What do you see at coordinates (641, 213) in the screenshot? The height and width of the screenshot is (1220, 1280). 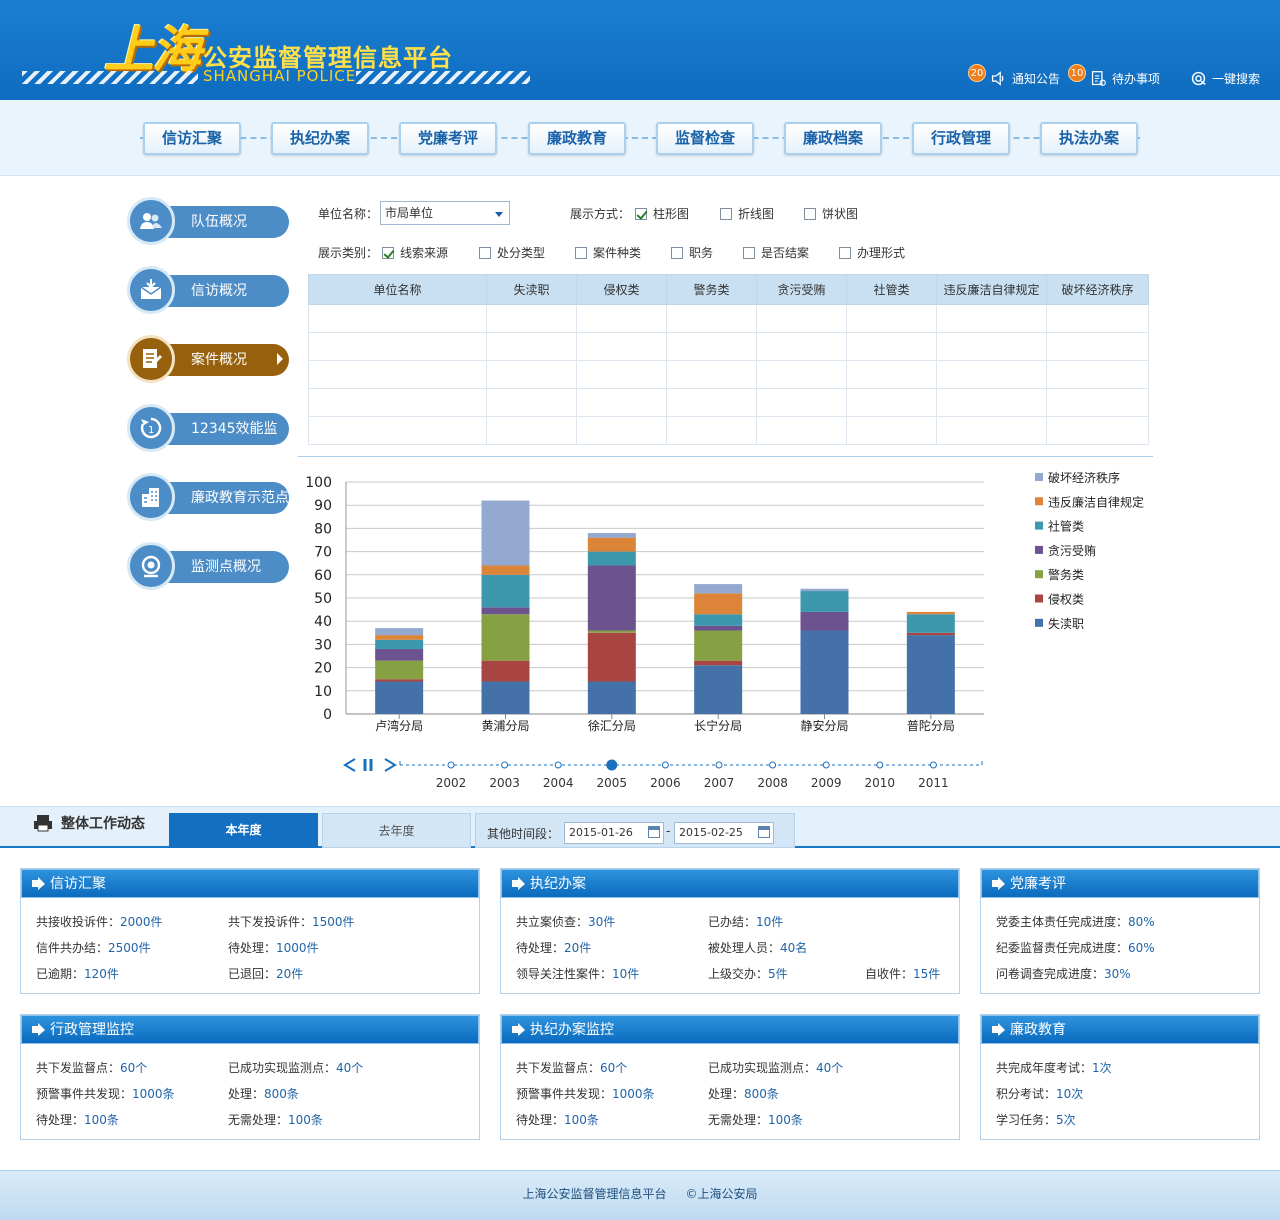 I see `checkbox-box` at bounding box center [641, 213].